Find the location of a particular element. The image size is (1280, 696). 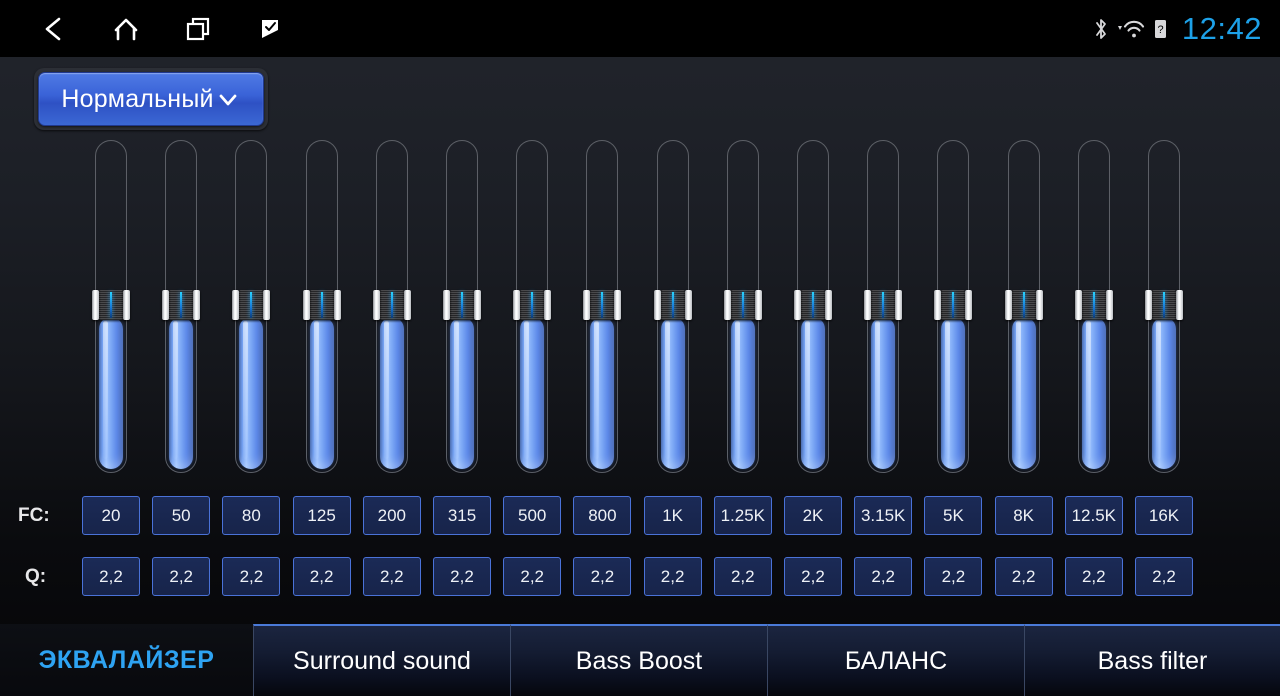

preset-dropdown-button: Нормальный is located at coordinates (151, 99).